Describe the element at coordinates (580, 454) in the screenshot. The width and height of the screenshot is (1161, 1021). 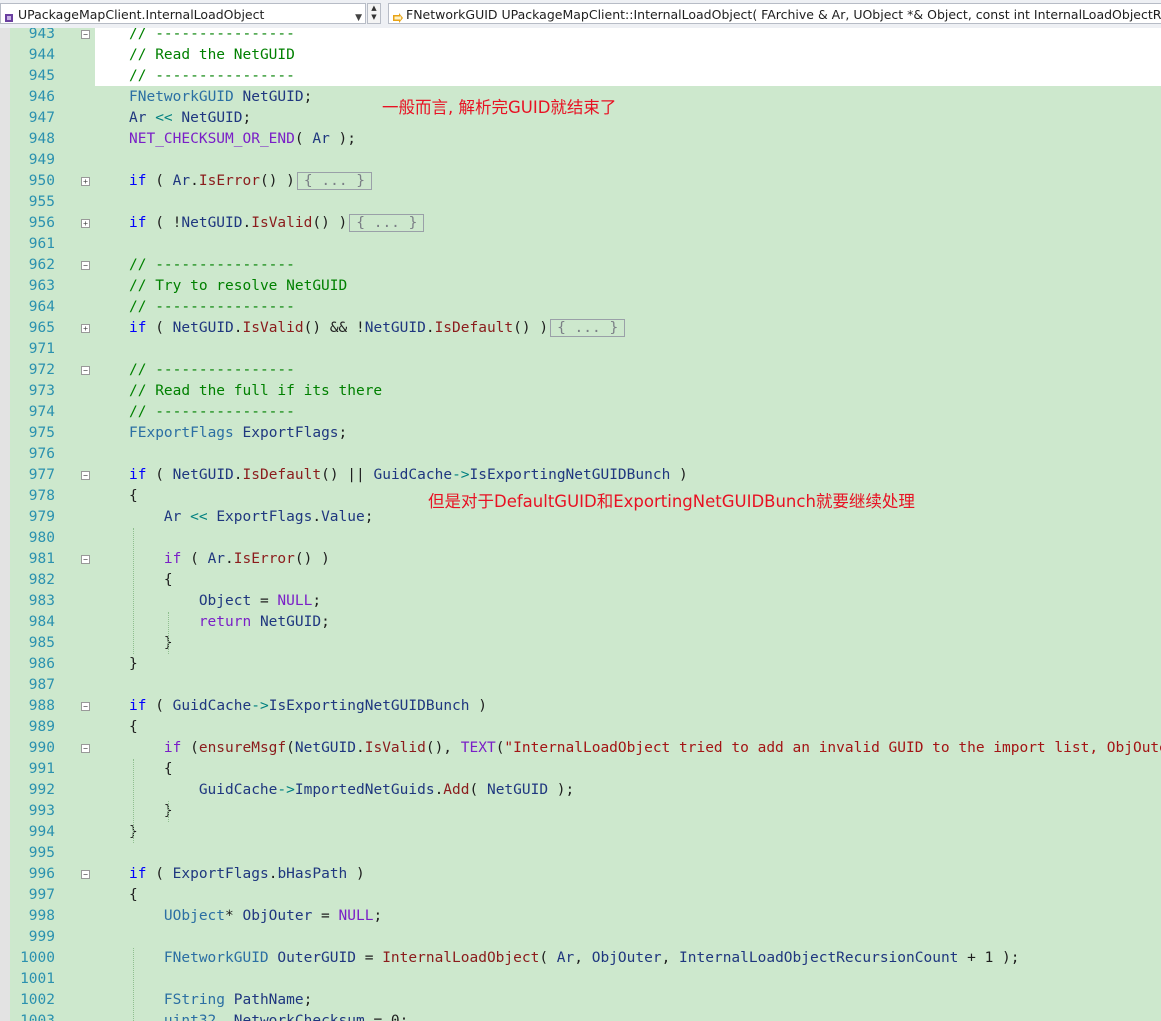
I see `code-line: 976` at that location.